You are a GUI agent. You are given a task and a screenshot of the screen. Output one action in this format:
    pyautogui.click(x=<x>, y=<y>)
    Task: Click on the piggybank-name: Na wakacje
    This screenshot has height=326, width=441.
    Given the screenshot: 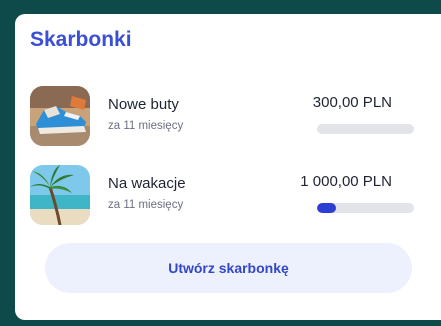 What is the action you would take?
    pyautogui.click(x=147, y=183)
    